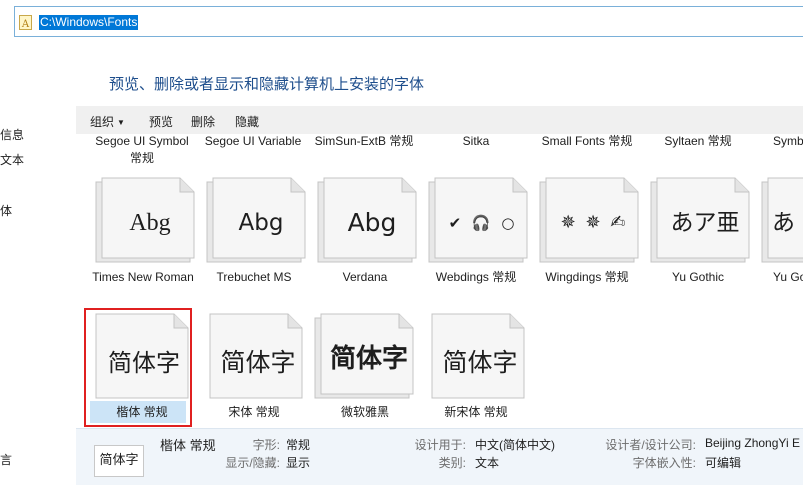 The width and height of the screenshot is (803, 485). I want to click on font-item-label: 楷体 常规, so click(142, 412).